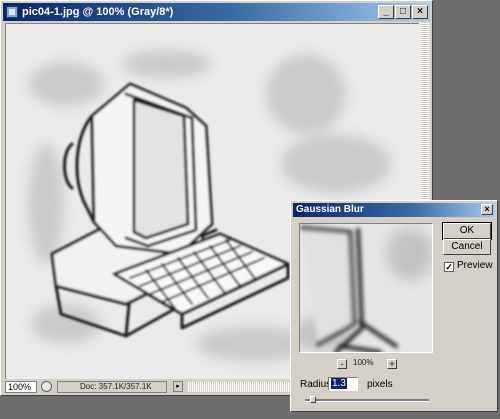 This screenshot has width=500, height=419. Describe the element at coordinates (21, 387) in the screenshot. I see `zoom-level-field: 100%` at that location.